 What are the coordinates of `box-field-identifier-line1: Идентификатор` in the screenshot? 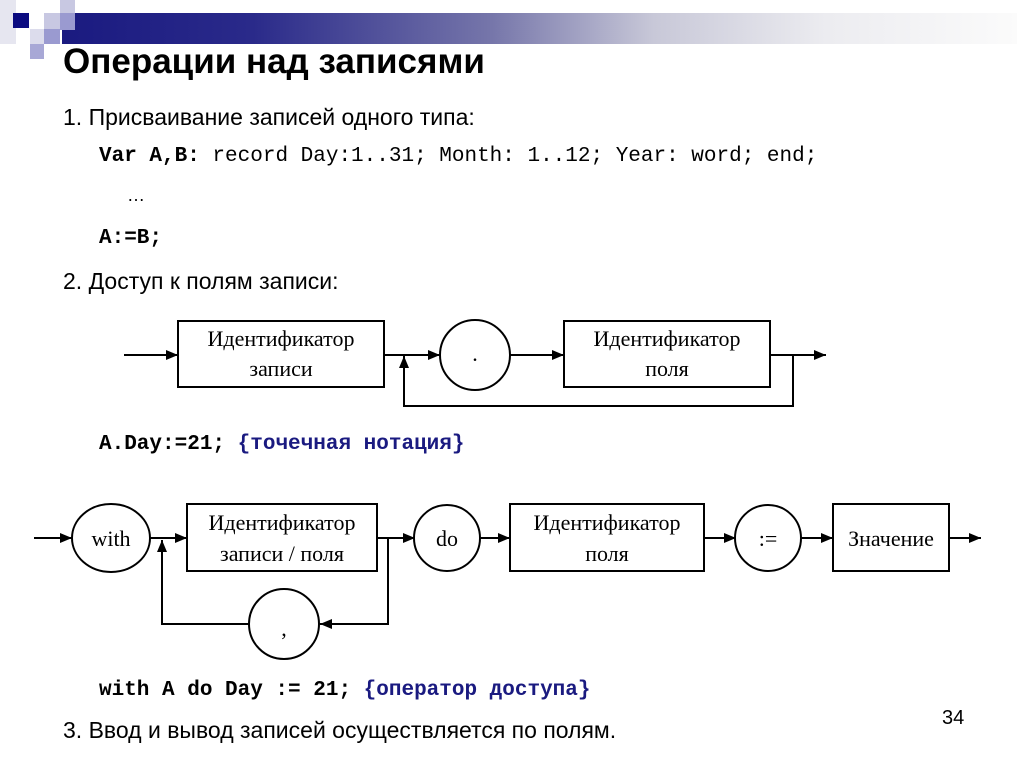 It's located at (667, 338).